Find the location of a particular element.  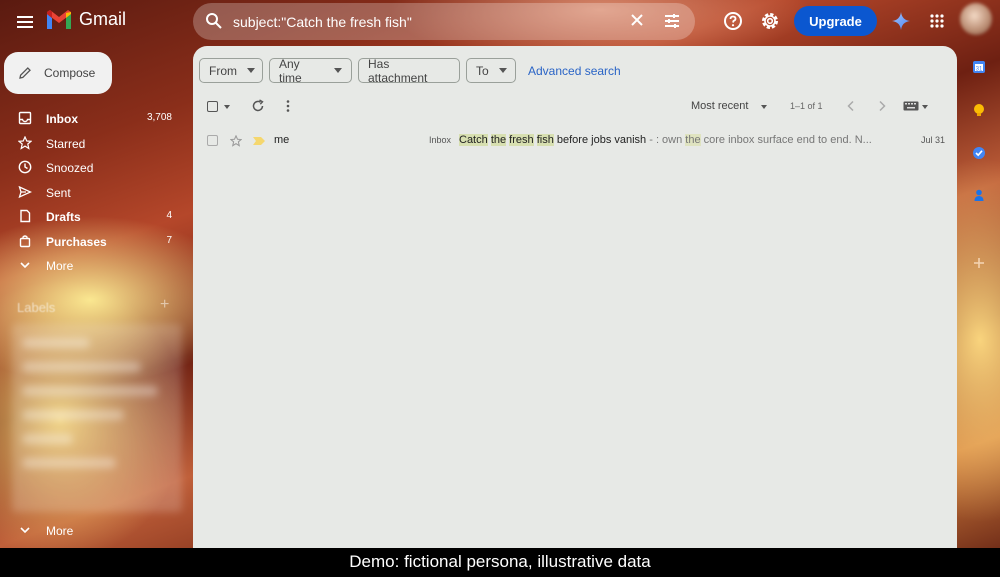

gmail-m-icon is located at coordinates (59, 19).